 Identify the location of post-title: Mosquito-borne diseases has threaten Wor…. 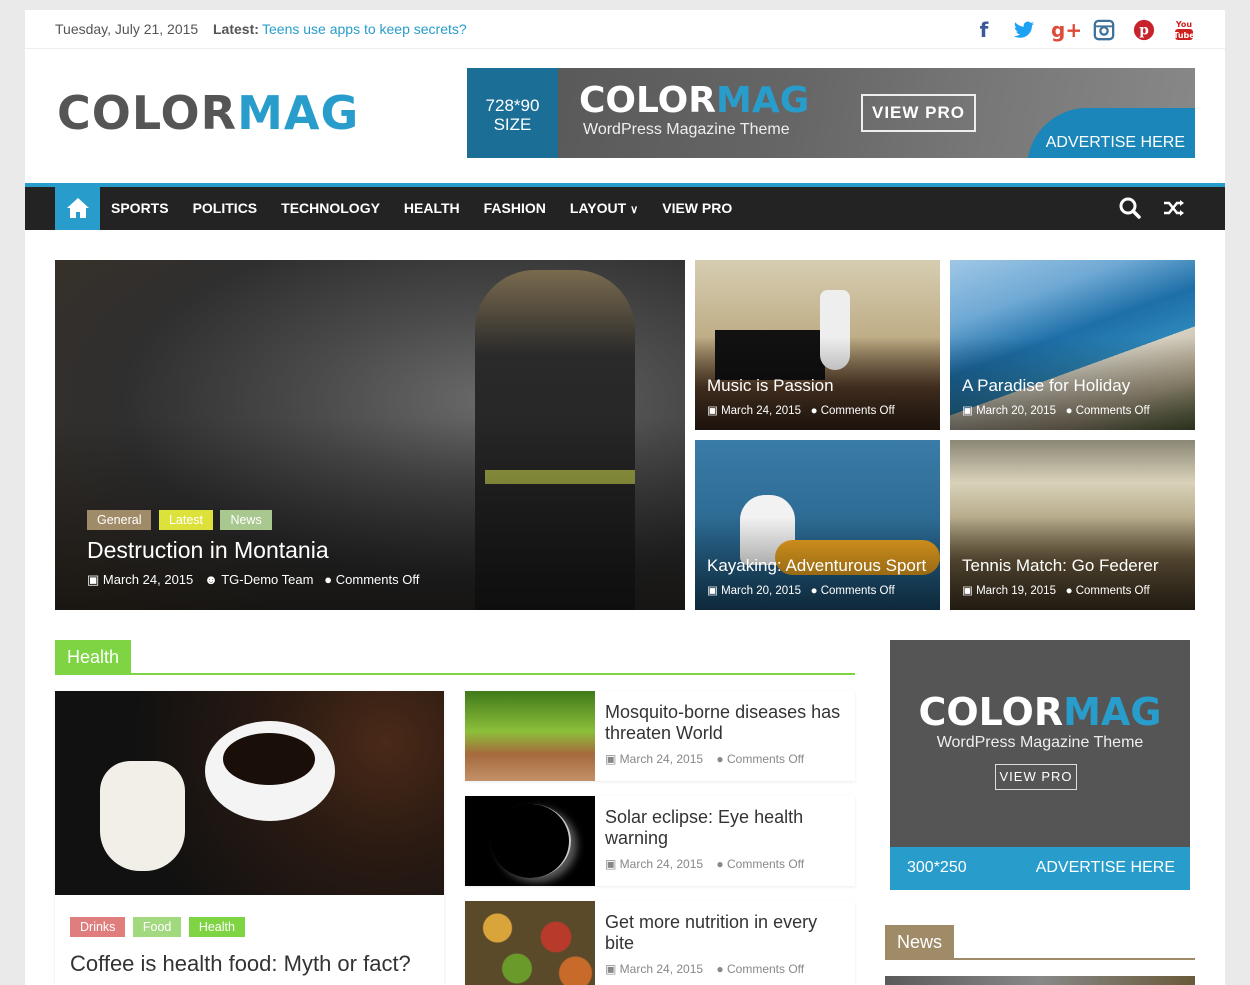
(725, 723).